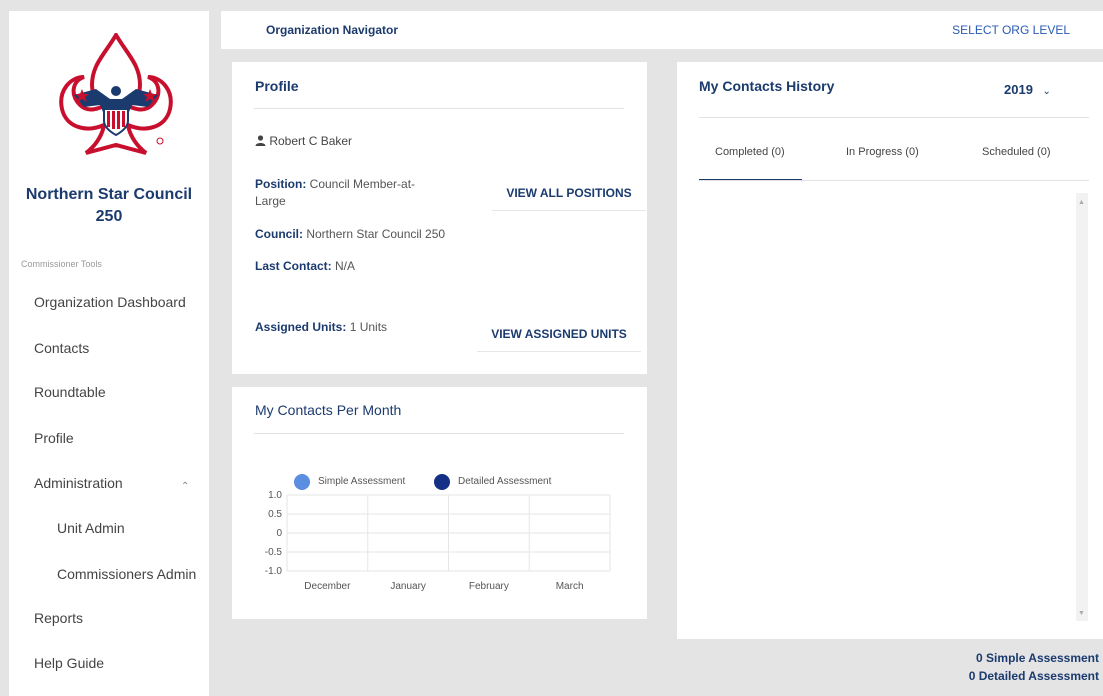 The width and height of the screenshot is (1103, 696). Describe the element at coordinates (61, 264) in the screenshot. I see `section-caption: Commissioner Tools` at that location.